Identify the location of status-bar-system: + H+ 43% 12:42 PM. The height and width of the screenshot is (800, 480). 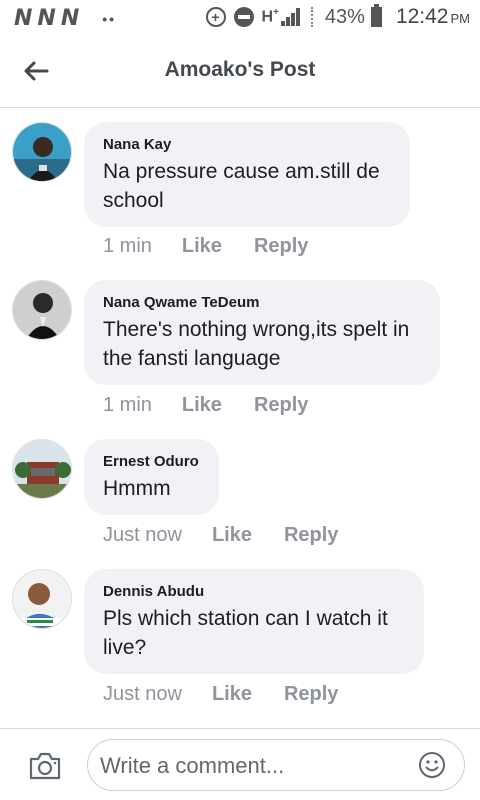
(337, 16).